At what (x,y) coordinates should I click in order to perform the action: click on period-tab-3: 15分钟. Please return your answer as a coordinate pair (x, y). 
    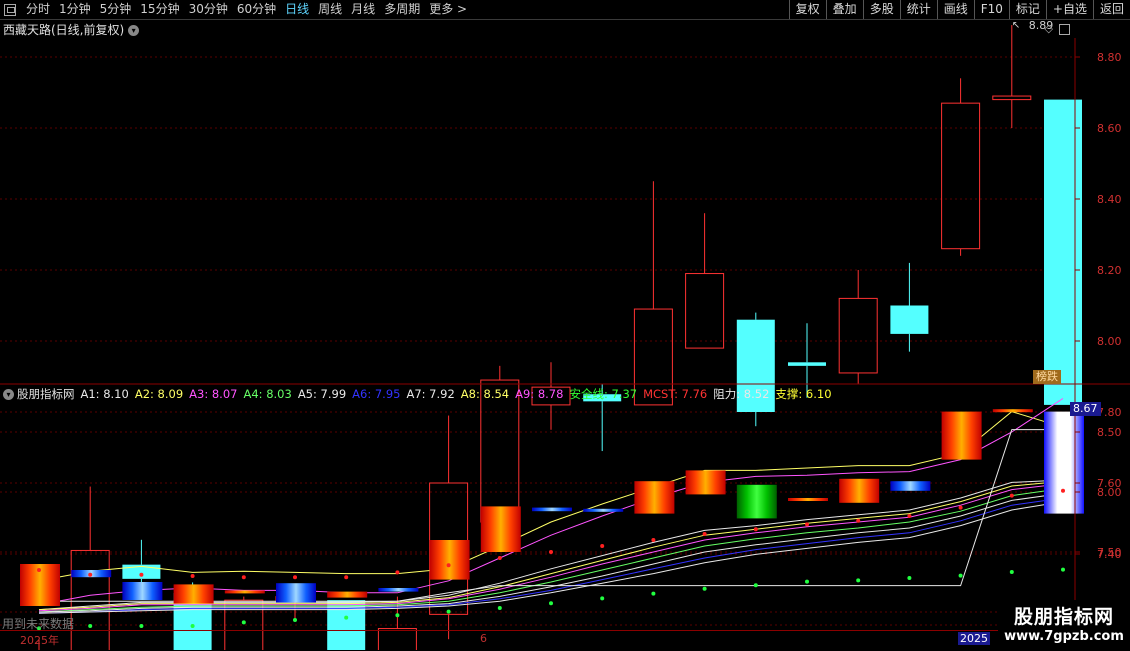
    Looking at the image, I should click on (160, 9).